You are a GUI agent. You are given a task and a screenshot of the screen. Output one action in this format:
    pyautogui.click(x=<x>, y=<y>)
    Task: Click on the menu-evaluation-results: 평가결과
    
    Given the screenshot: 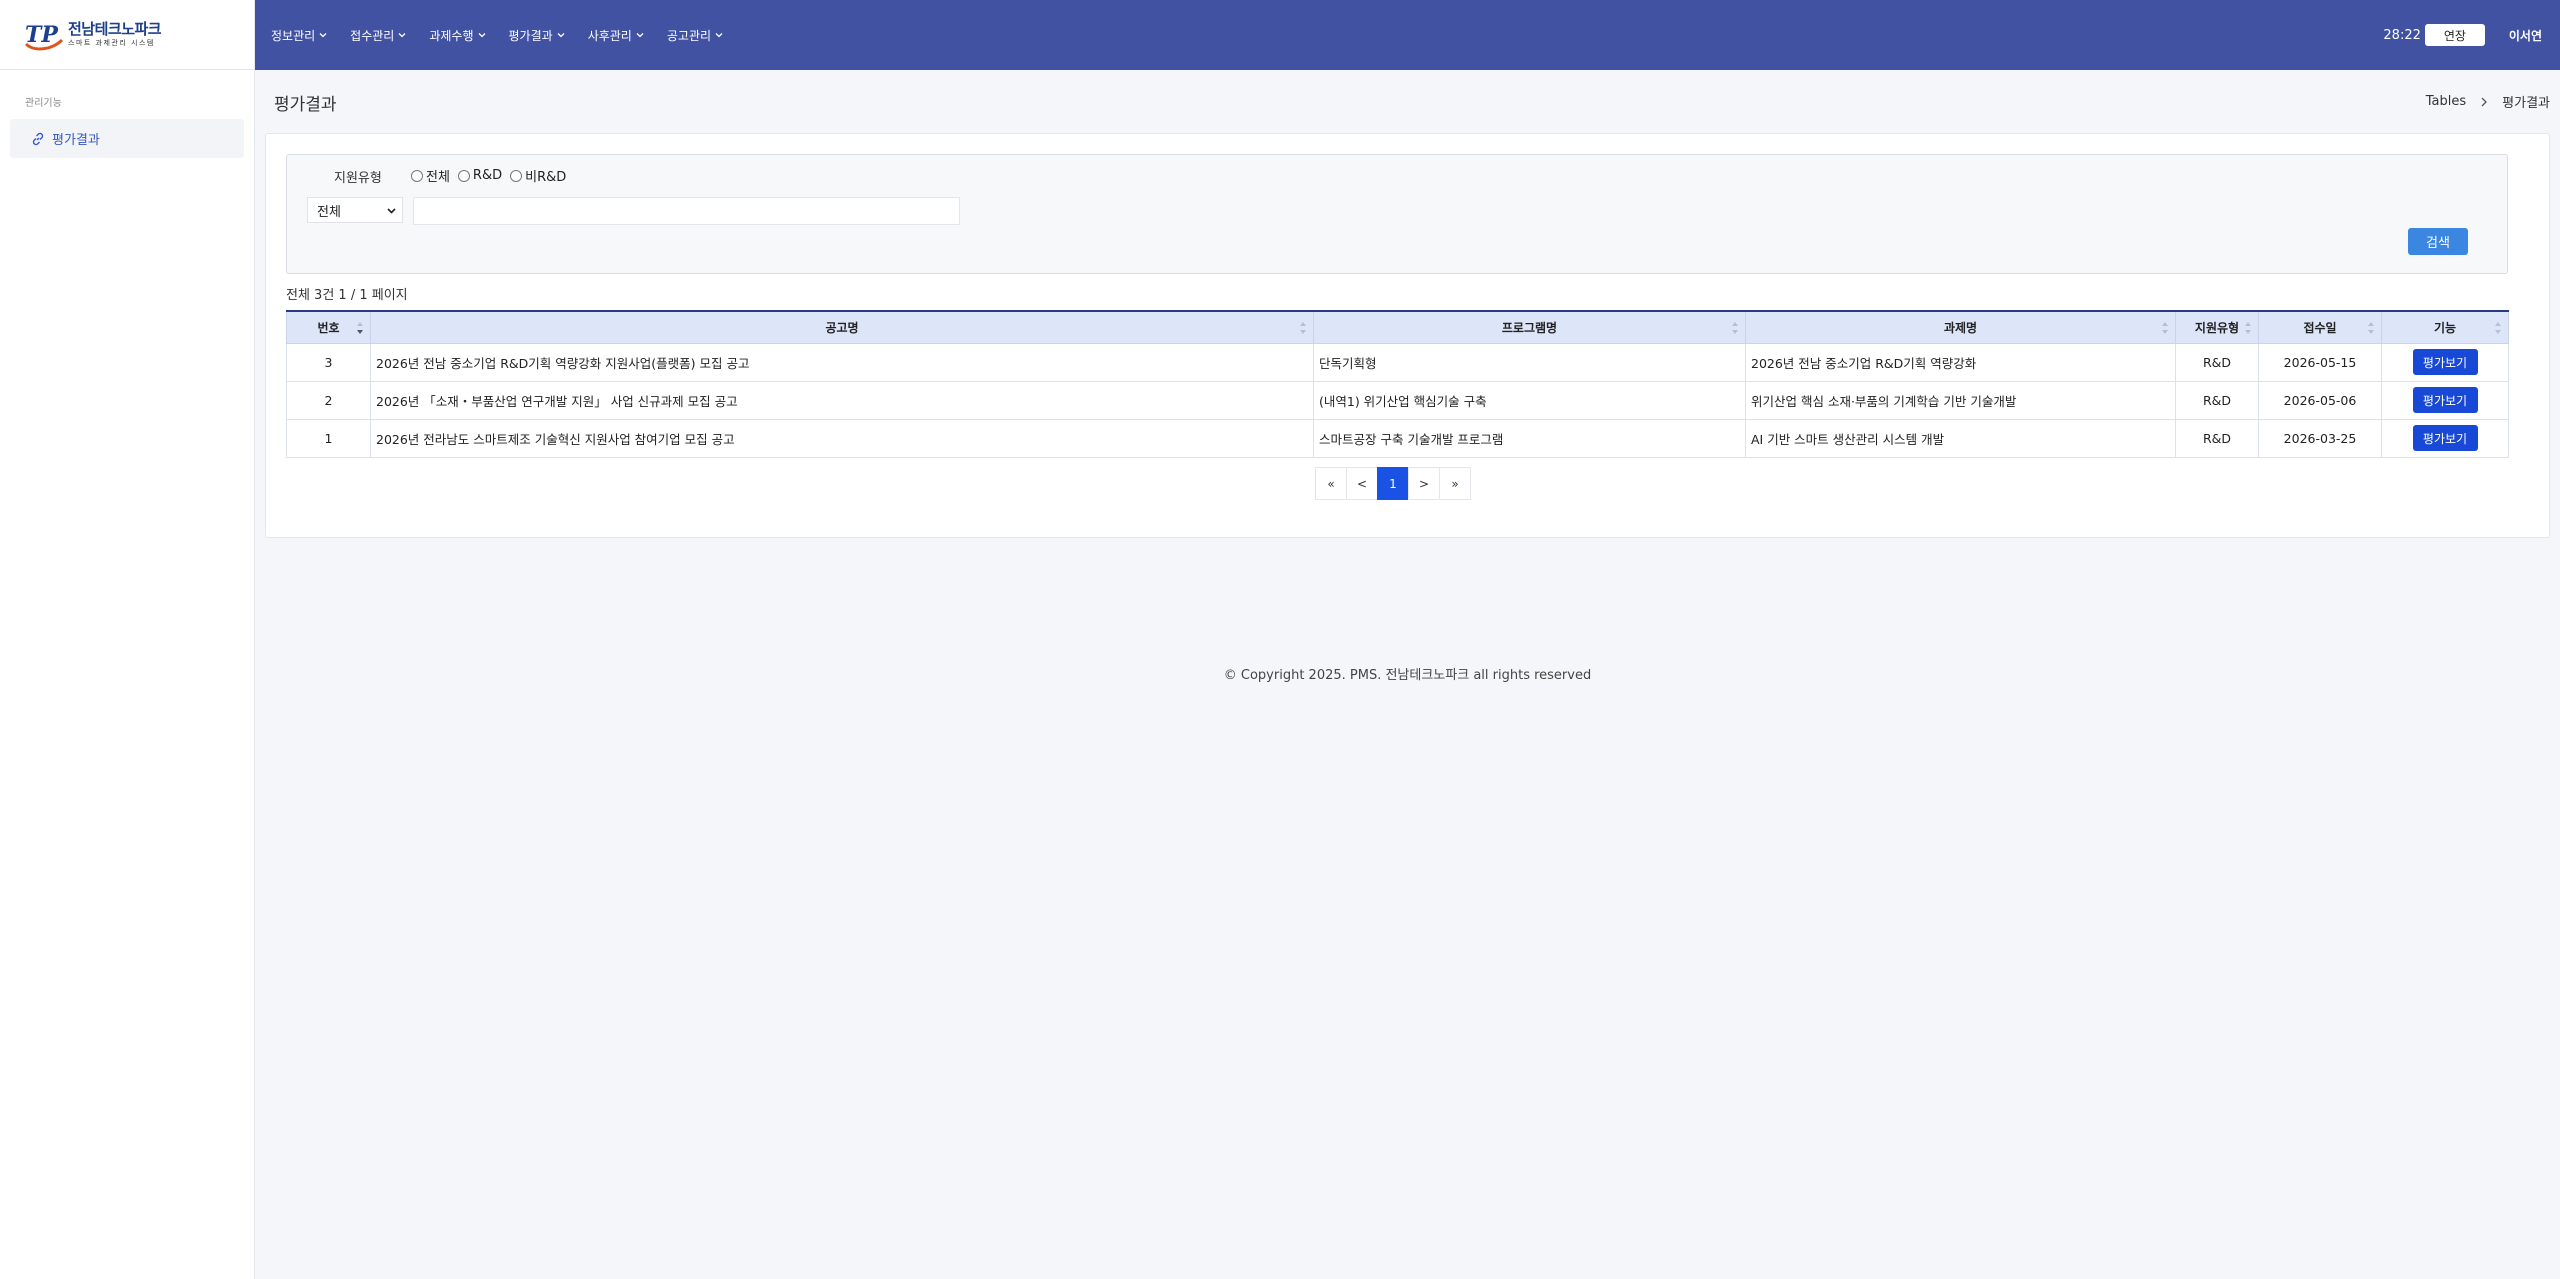 What is the action you would take?
    pyautogui.click(x=537, y=35)
    